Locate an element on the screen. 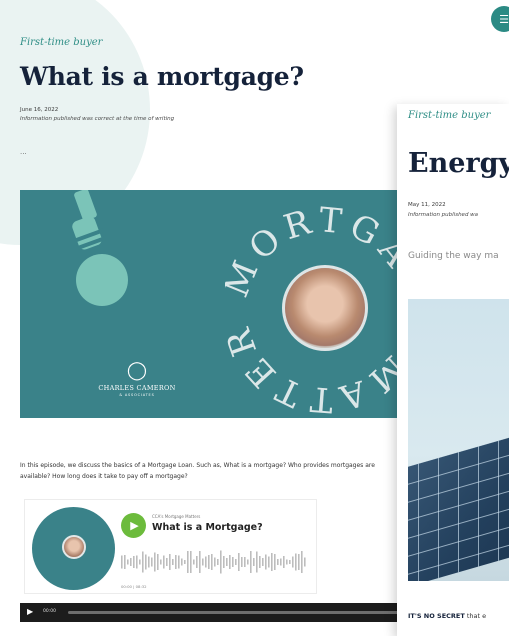 This screenshot has height=636, width=509. brand-logo: ◯ CHARLES CAMERON & ASSOCIATES is located at coordinates (137, 379).